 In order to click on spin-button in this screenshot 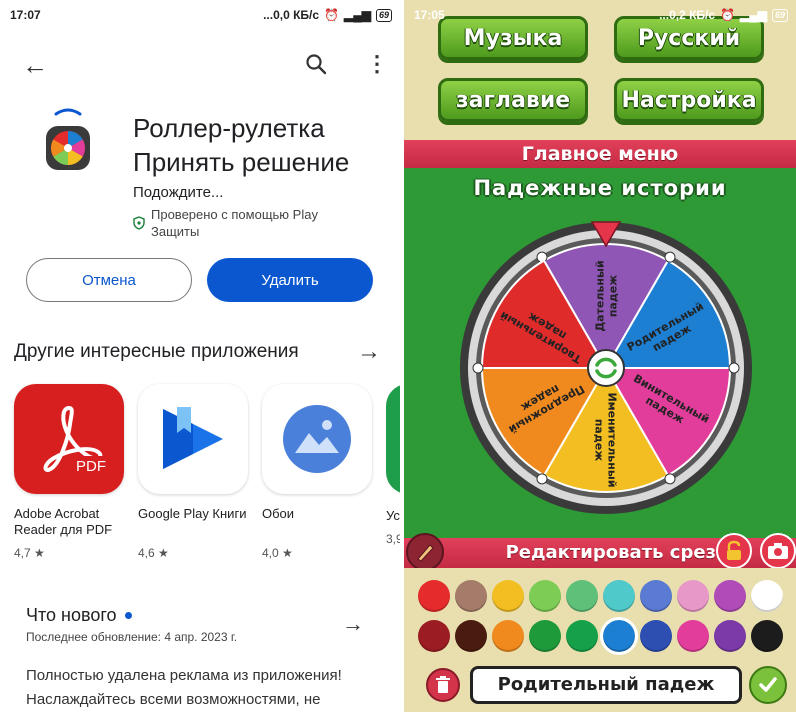, I will do `click(606, 368)`.